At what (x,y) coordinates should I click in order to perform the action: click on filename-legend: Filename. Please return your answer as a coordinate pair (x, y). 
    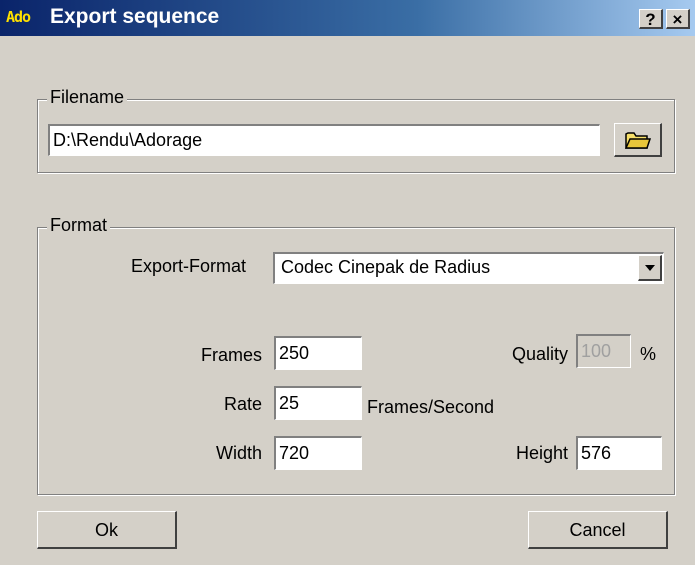
    Looking at the image, I should click on (87, 97).